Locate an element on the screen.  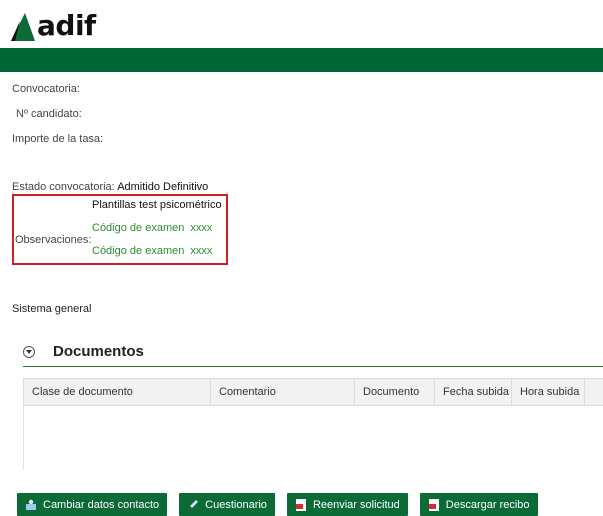
sistema-label: Sistema general is located at coordinates (52, 309).